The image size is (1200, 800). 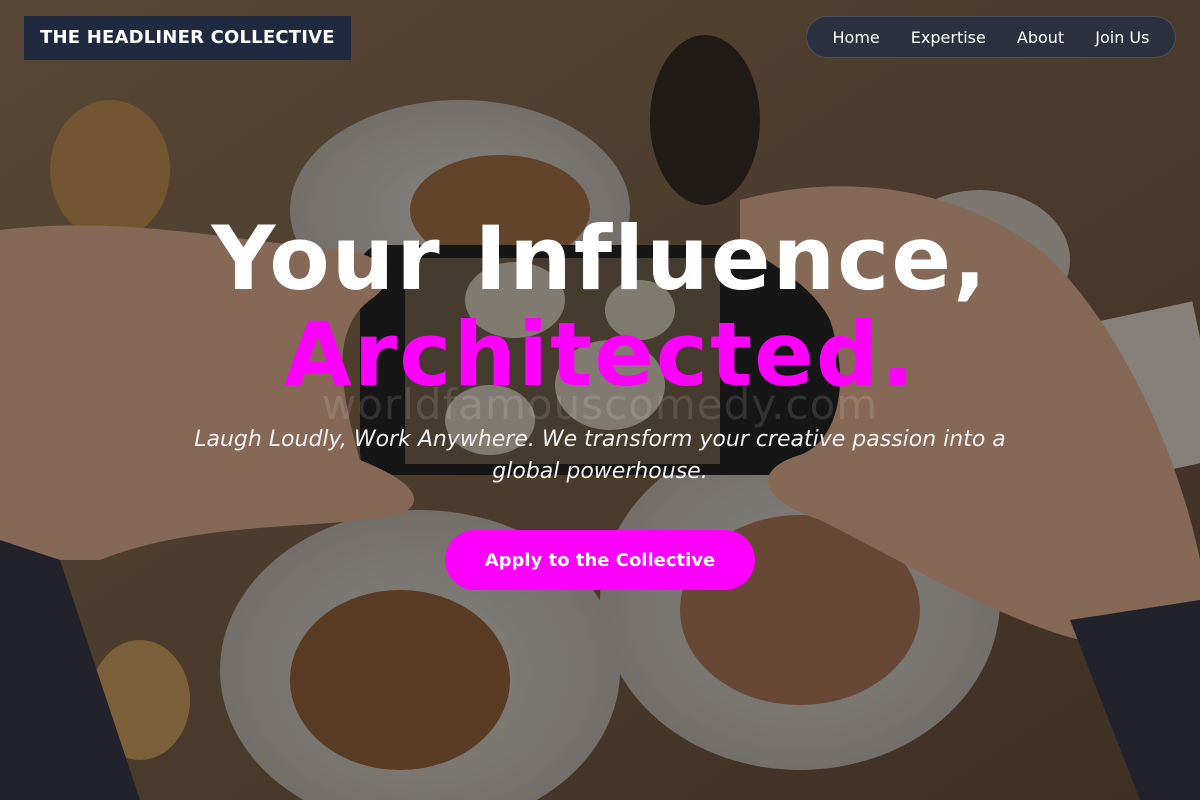 I want to click on nav-link-join-us: Join Us, so click(x=1122, y=37).